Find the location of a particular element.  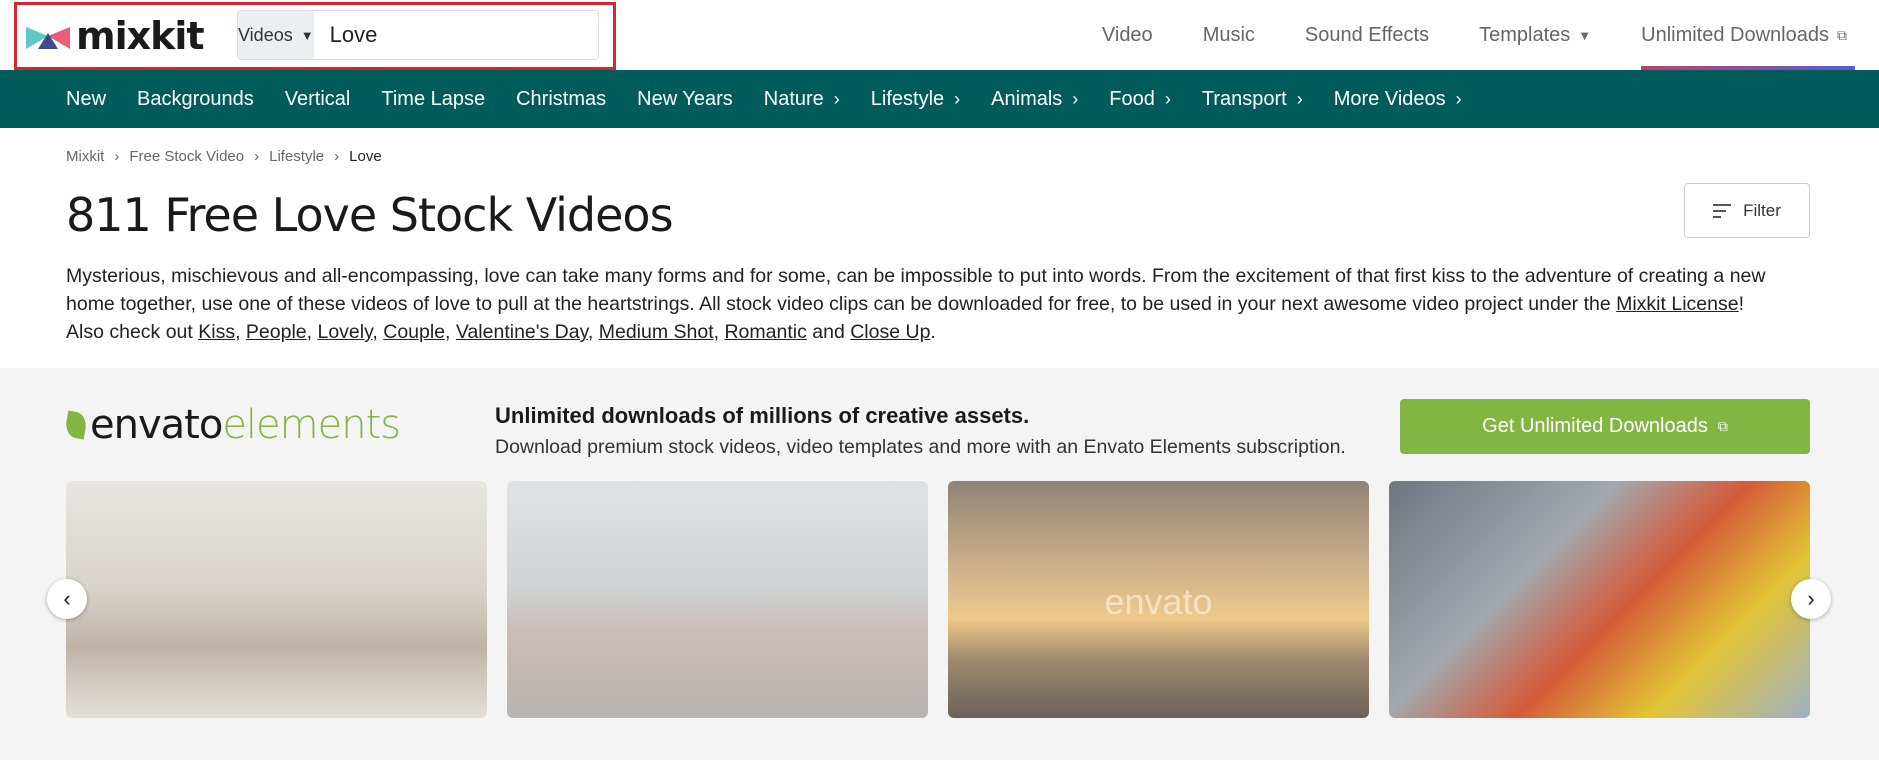

video-thumbnail: envato is located at coordinates (1158, 599).